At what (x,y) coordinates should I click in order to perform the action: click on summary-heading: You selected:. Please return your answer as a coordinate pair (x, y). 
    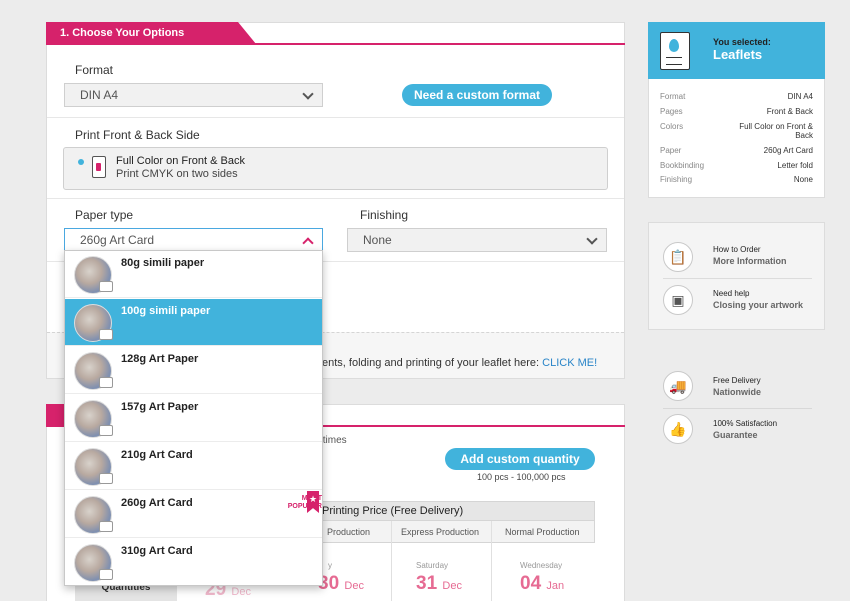
    Looking at the image, I should click on (742, 42).